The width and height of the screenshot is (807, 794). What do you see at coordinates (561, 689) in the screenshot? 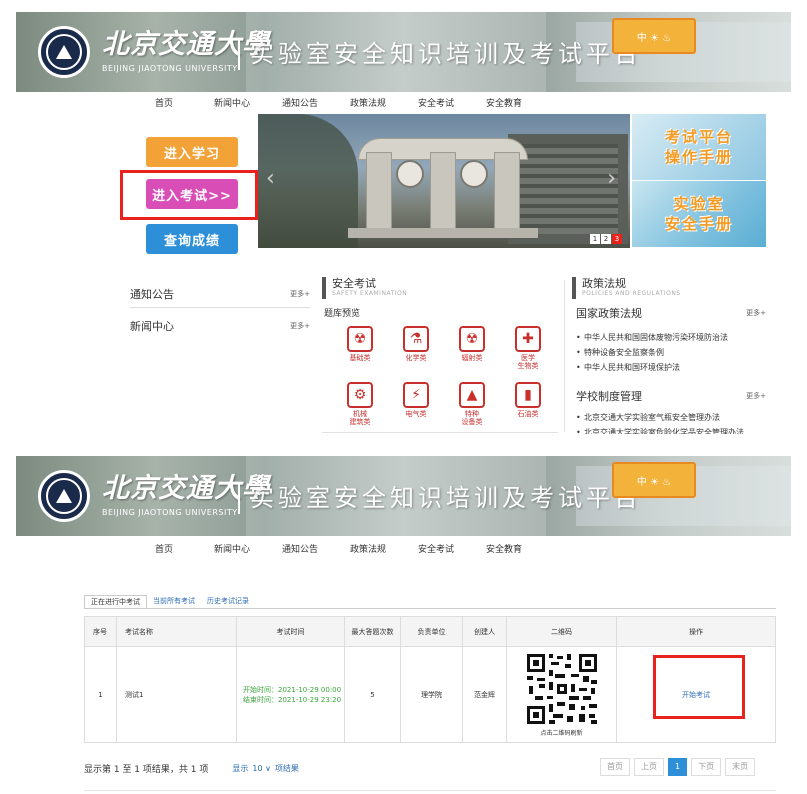
I see `qr-code-icon` at bounding box center [561, 689].